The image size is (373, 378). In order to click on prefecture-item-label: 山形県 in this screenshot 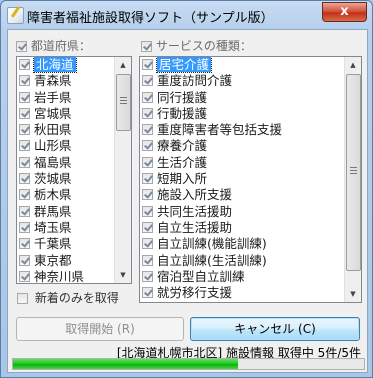, I will do `click(53, 146)`.